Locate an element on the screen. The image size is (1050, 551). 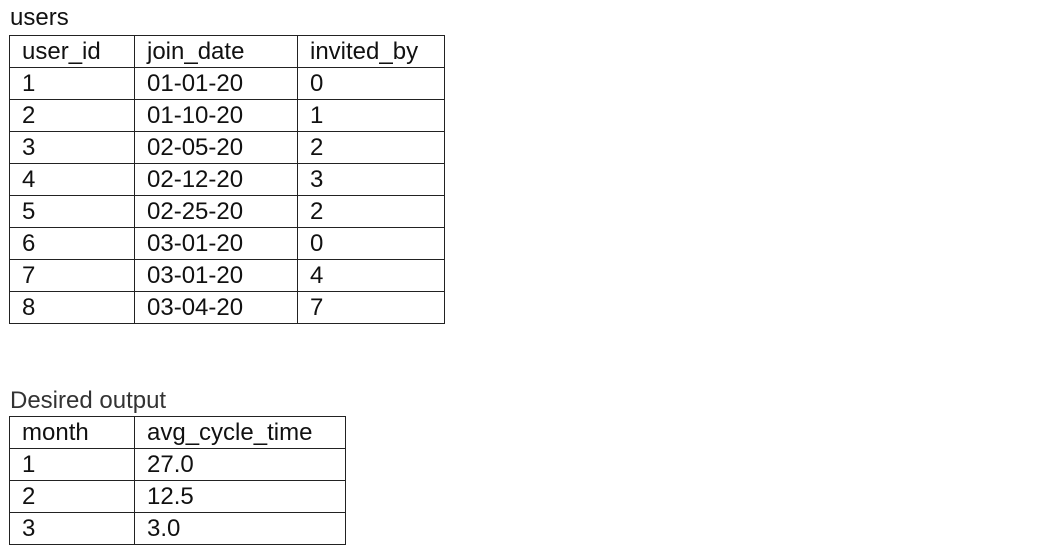
cell-month: 3 is located at coordinates (72, 528).